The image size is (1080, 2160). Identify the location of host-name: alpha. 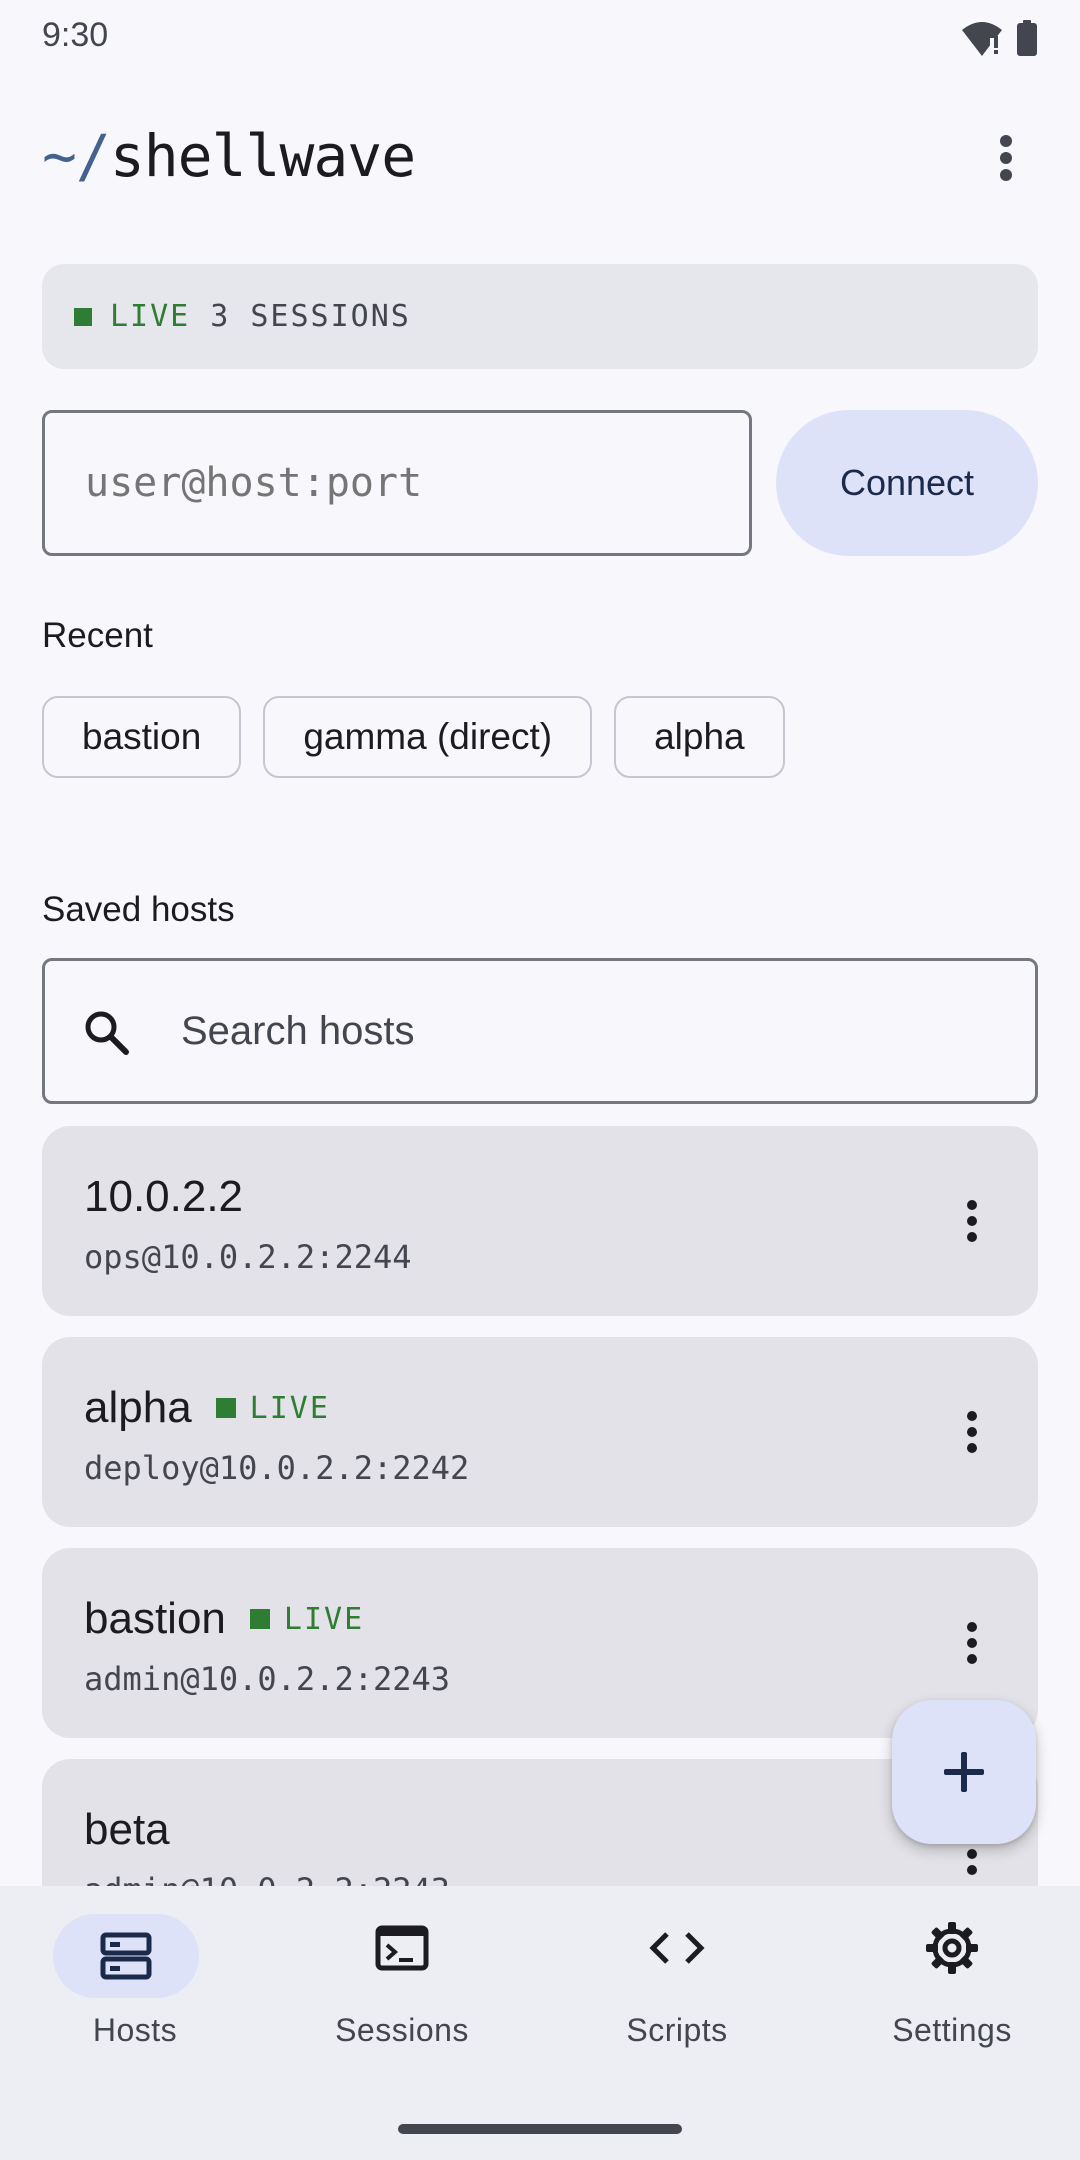
(138, 1407).